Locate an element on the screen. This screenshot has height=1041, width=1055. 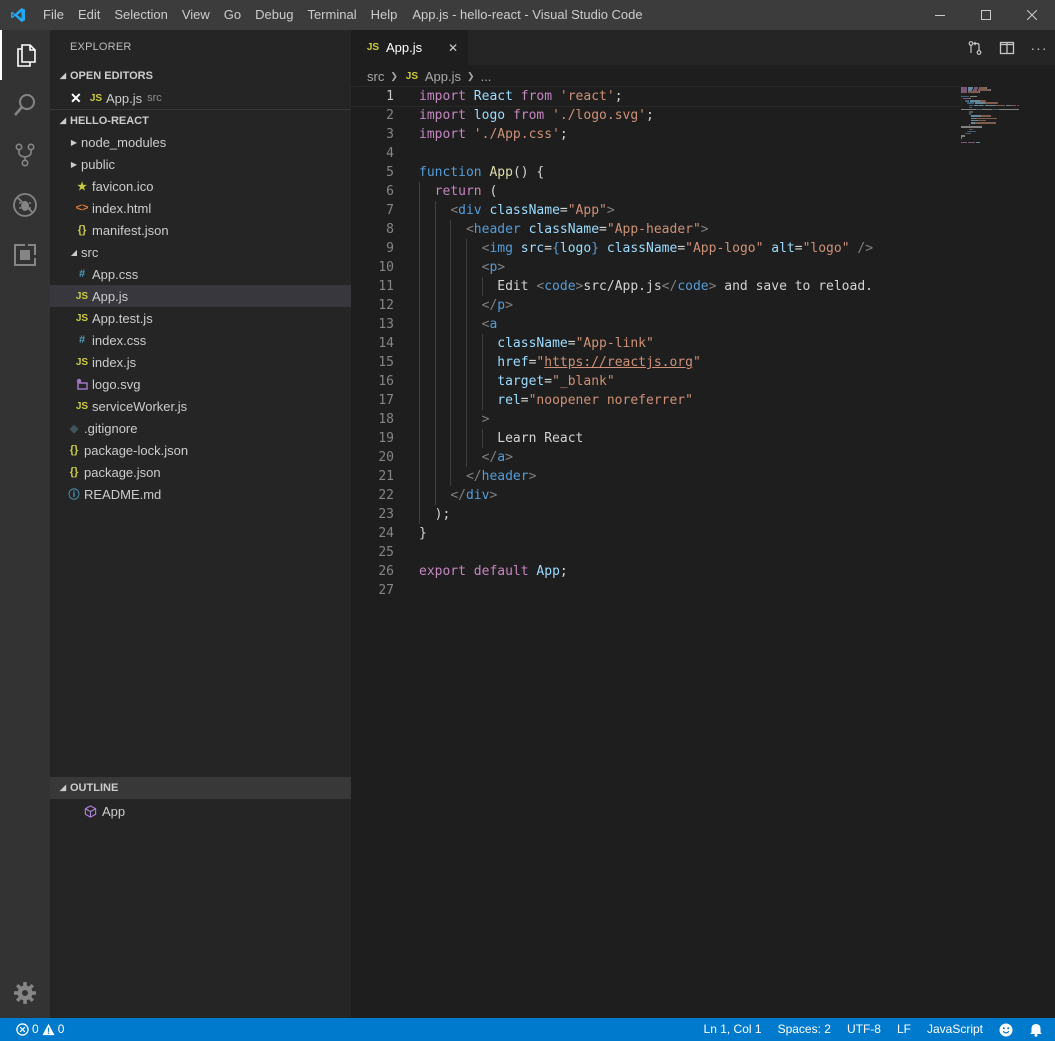
code-token: = is located at coordinates (548, 248).